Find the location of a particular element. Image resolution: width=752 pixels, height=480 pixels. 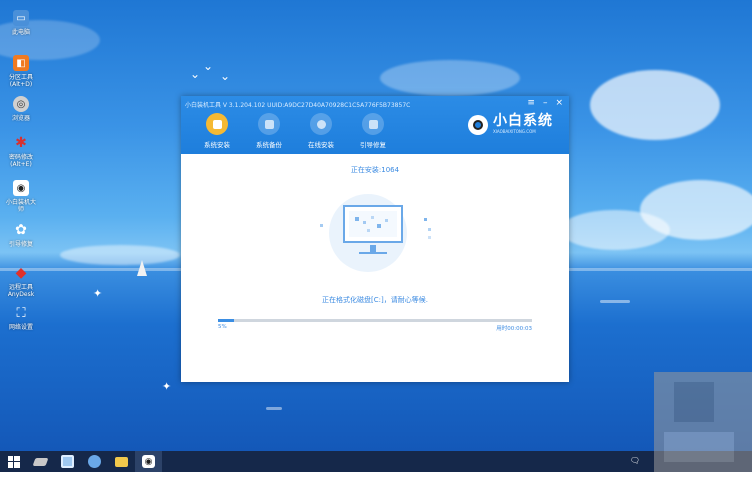

desktop-icon-label: 引导修复 is located at coordinates (20, 244).